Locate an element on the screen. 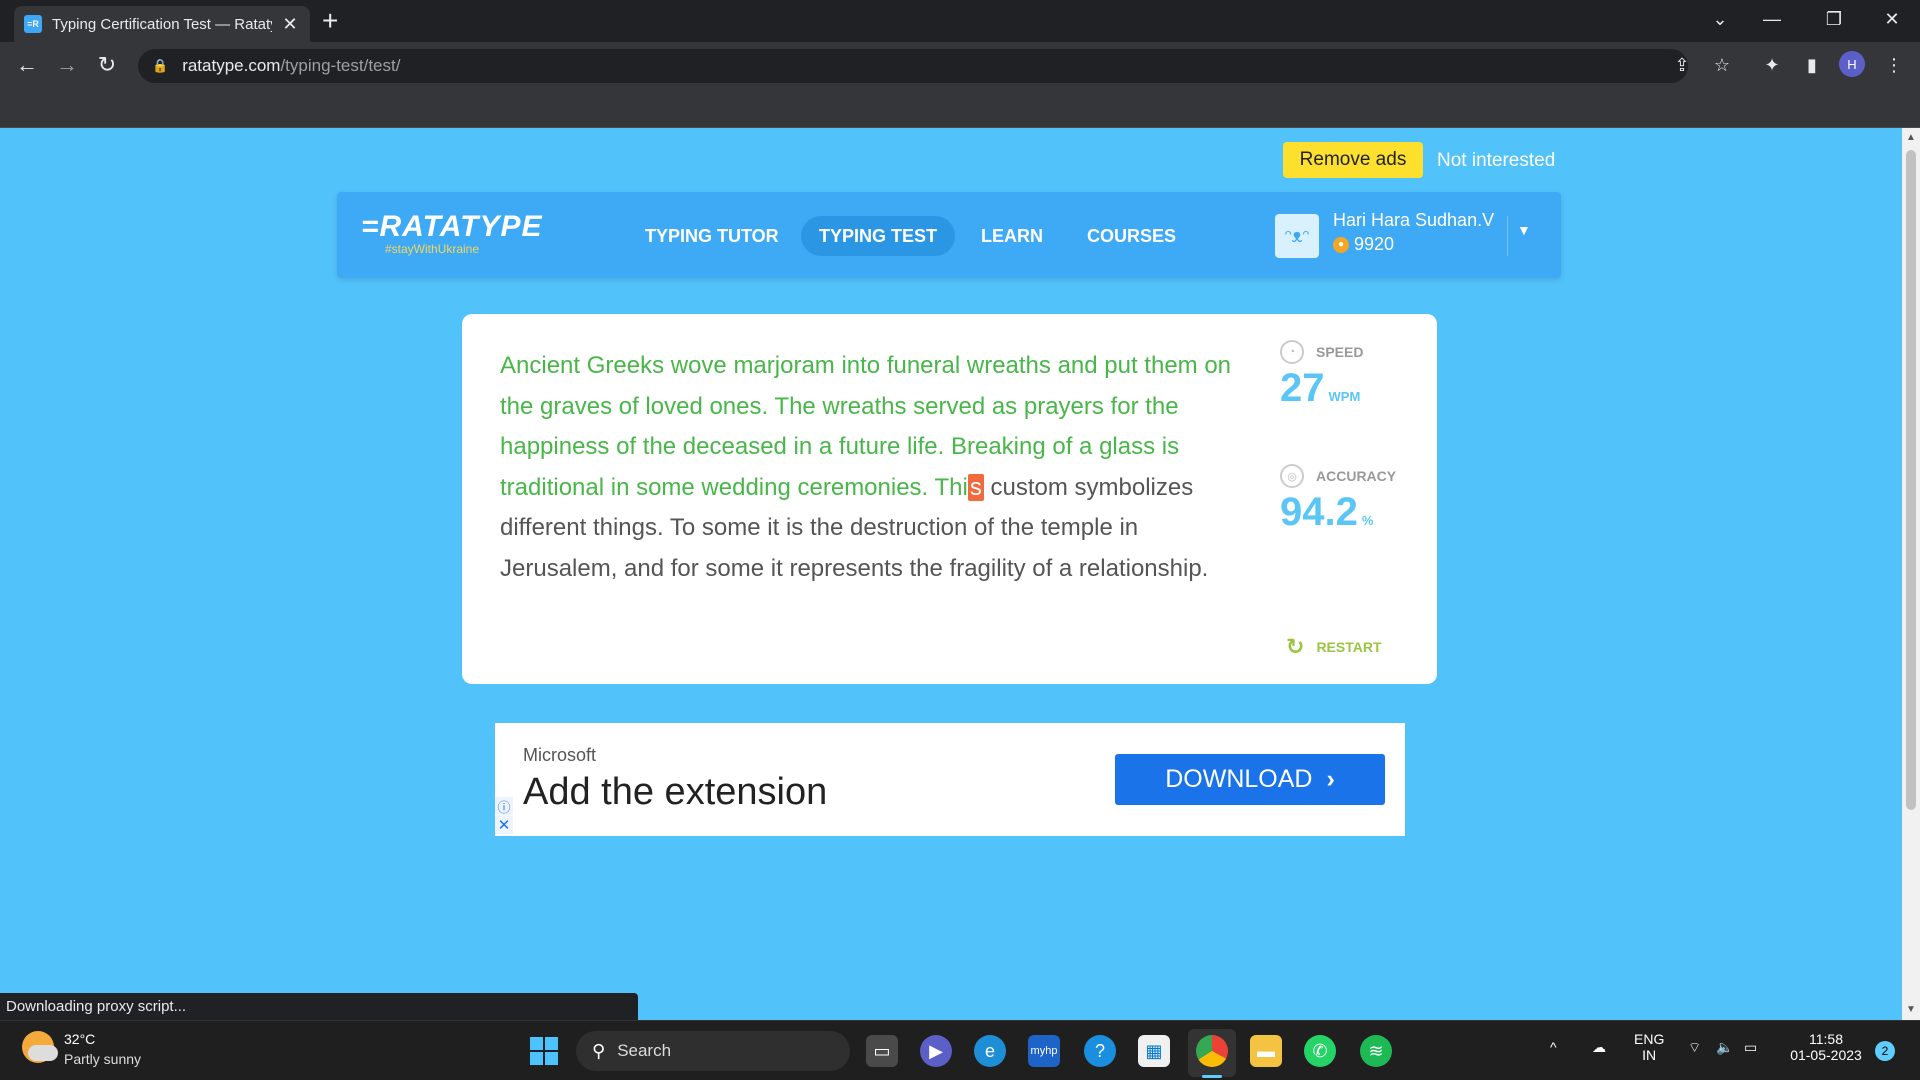 The height and width of the screenshot is (1080, 1920). forward-icon: → is located at coordinates (67, 65).